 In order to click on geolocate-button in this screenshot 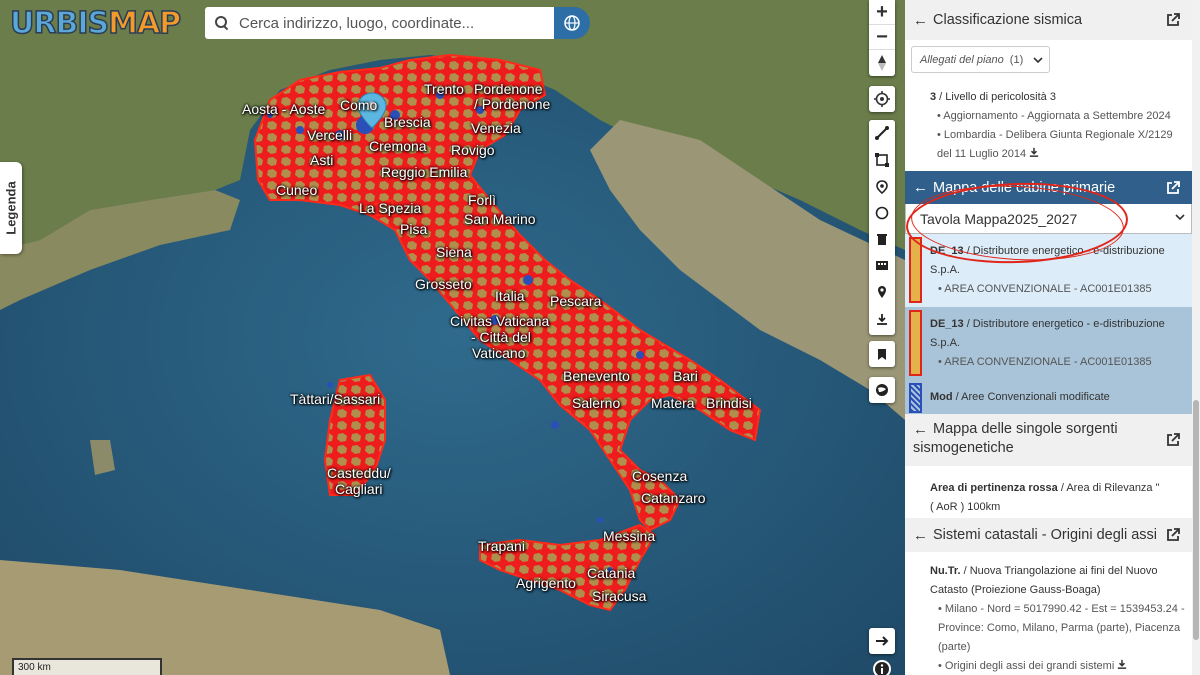, I will do `click(882, 99)`.